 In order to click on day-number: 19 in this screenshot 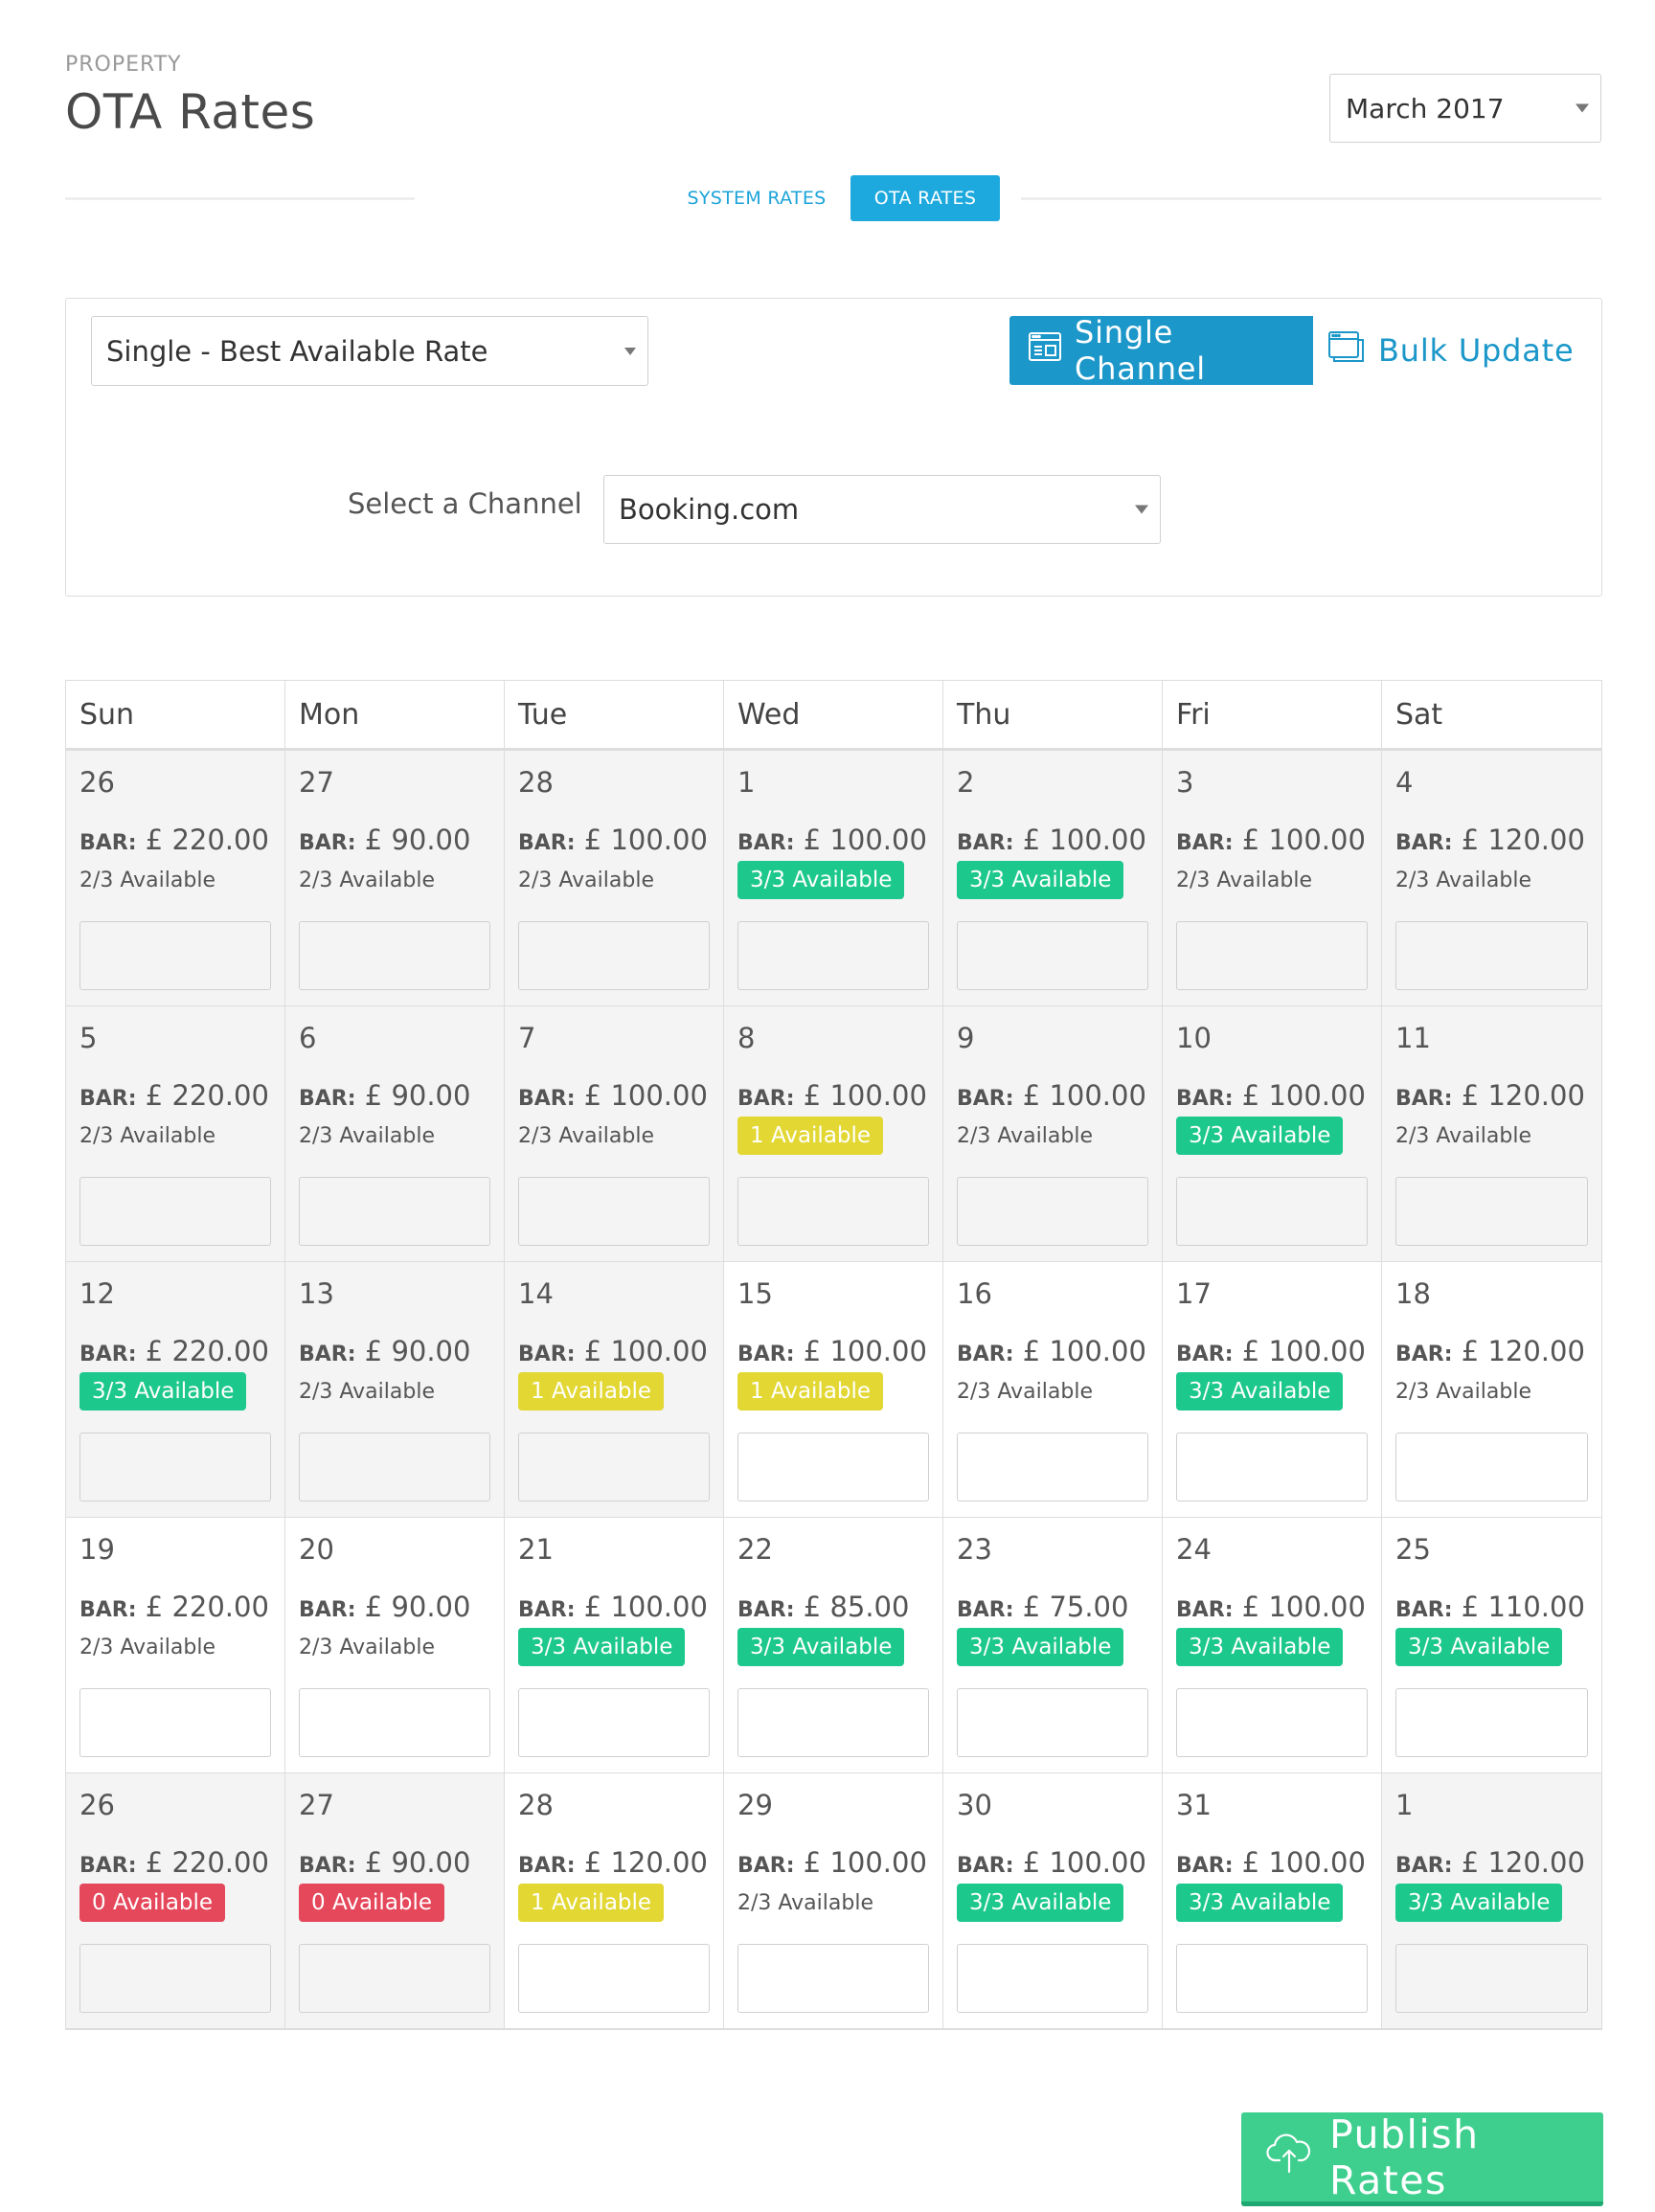, I will do `click(97, 1549)`.